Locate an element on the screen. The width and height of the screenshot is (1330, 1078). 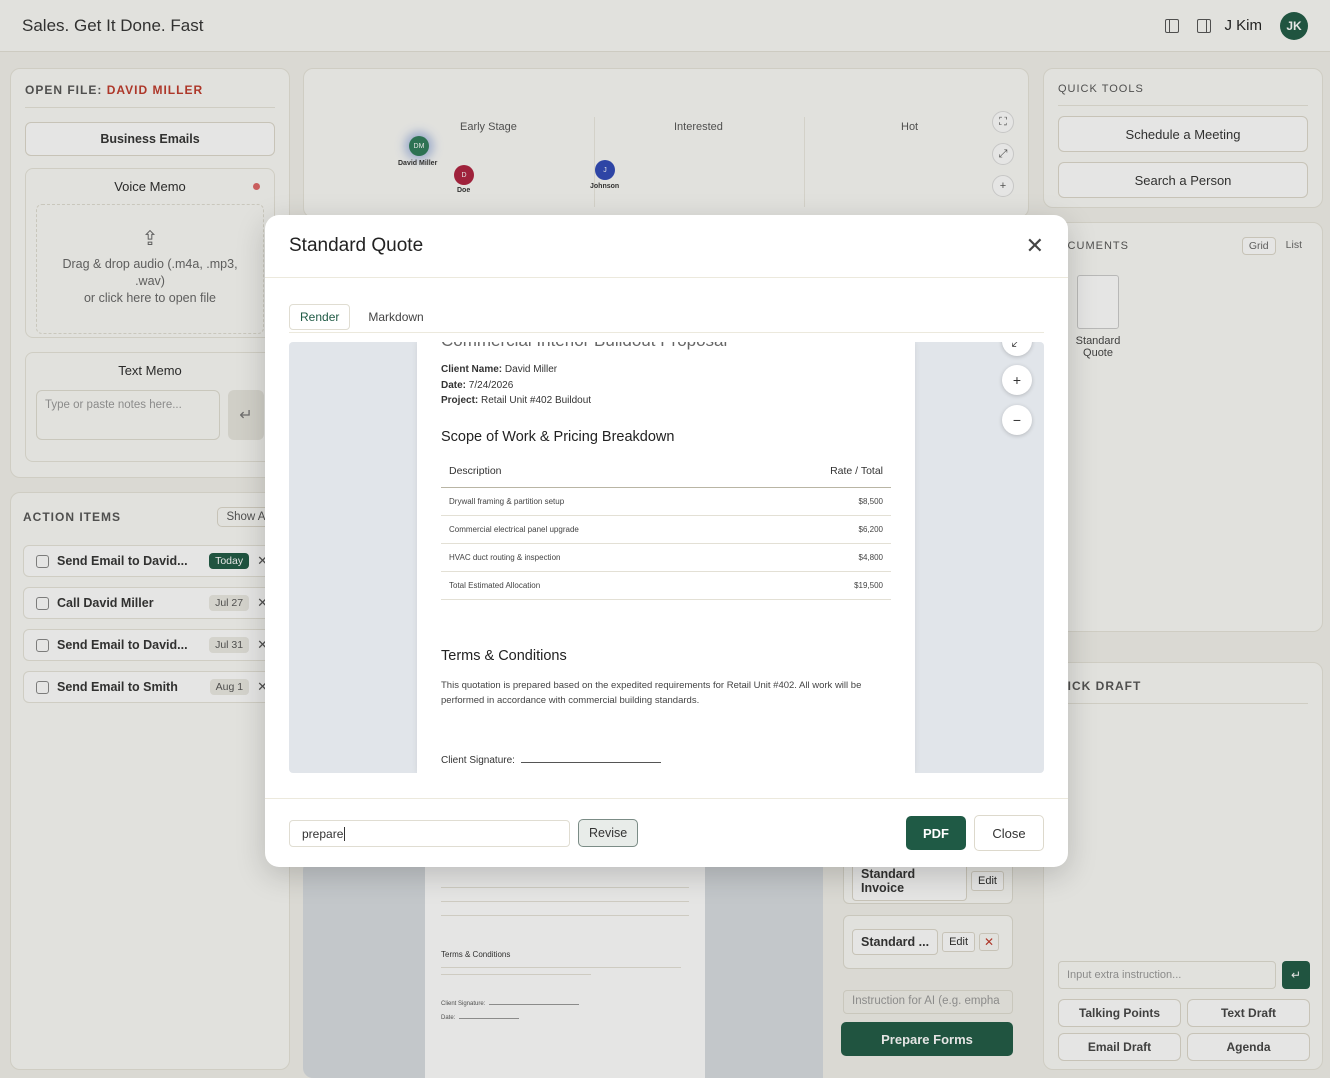
document-title: Commercial Interior Buildout Proposal is located at coordinates (584, 346).